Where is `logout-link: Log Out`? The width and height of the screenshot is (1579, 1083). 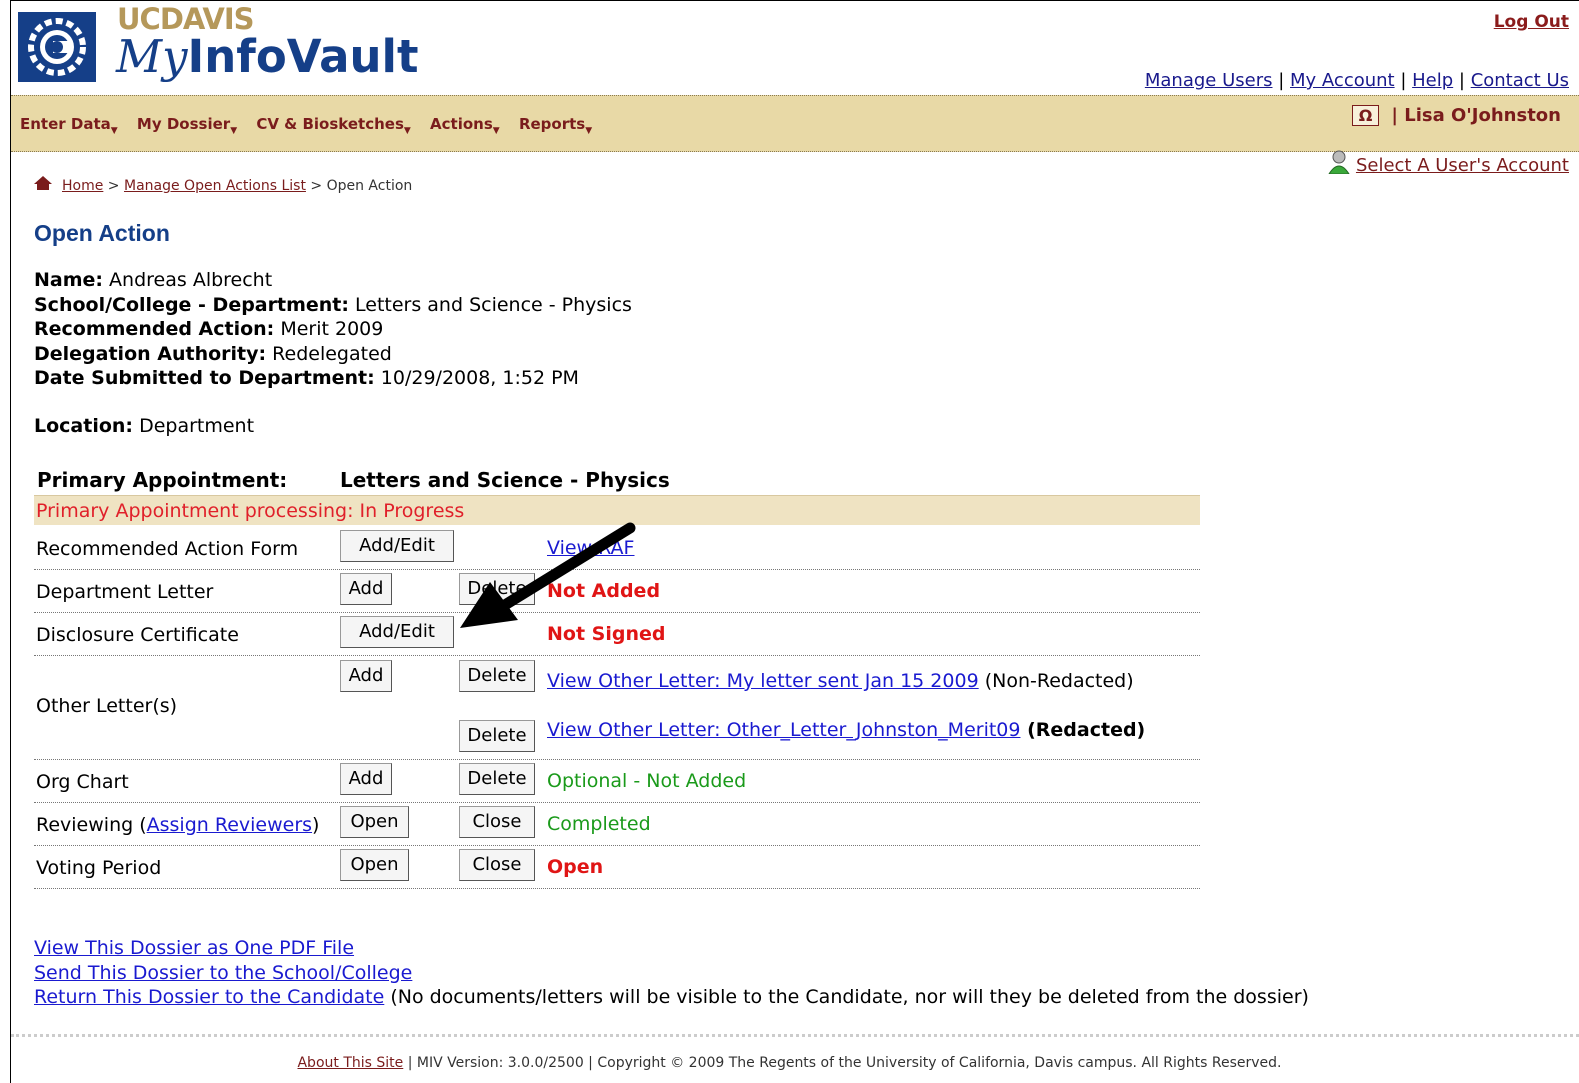 logout-link: Log Out is located at coordinates (1531, 22).